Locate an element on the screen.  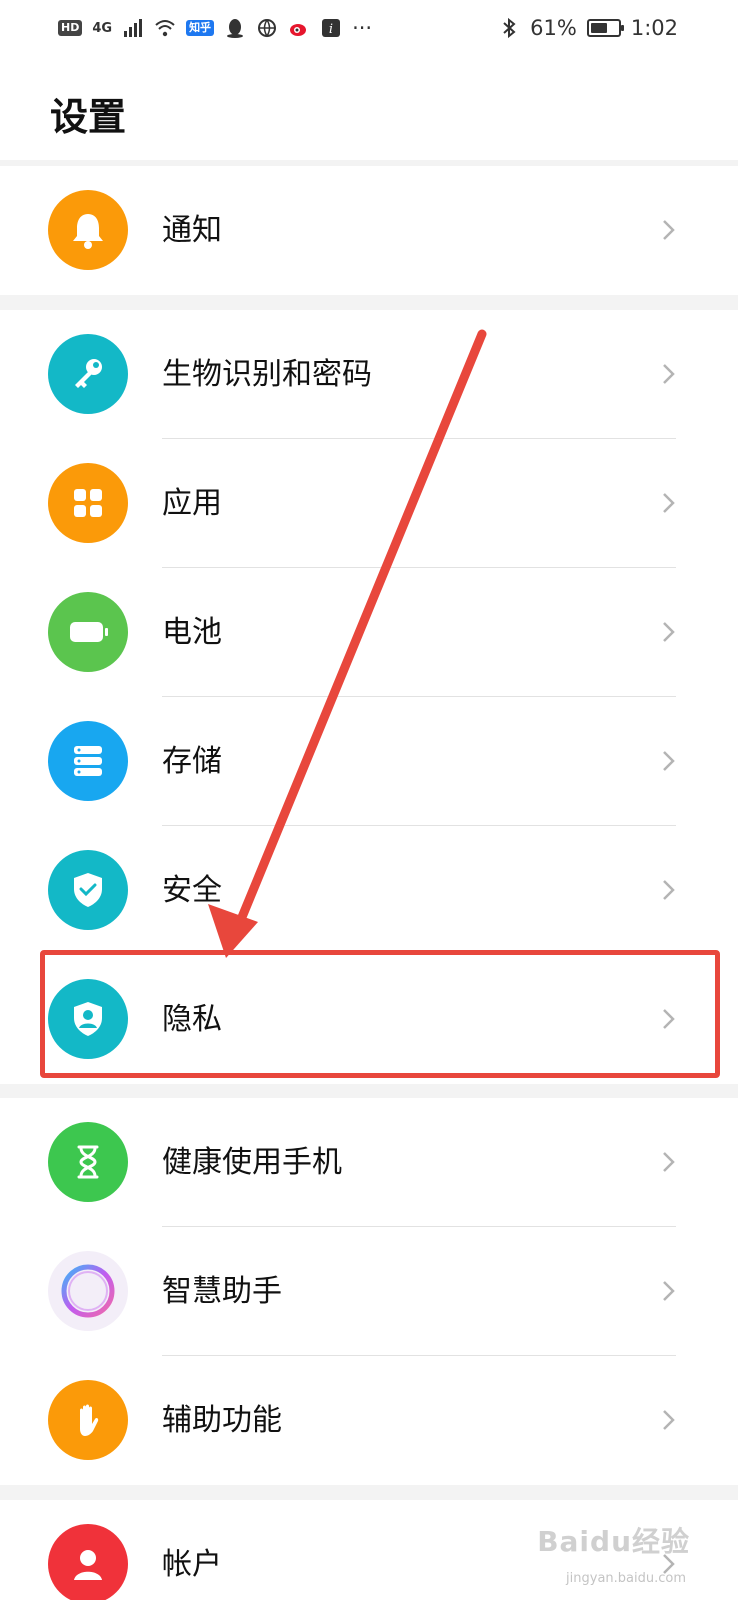
bell-icon is located at coordinates (88, 230).